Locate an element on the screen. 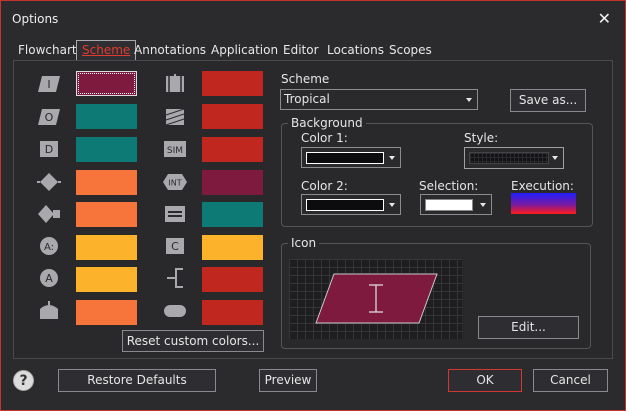  input-icon: I is located at coordinates (49, 84).